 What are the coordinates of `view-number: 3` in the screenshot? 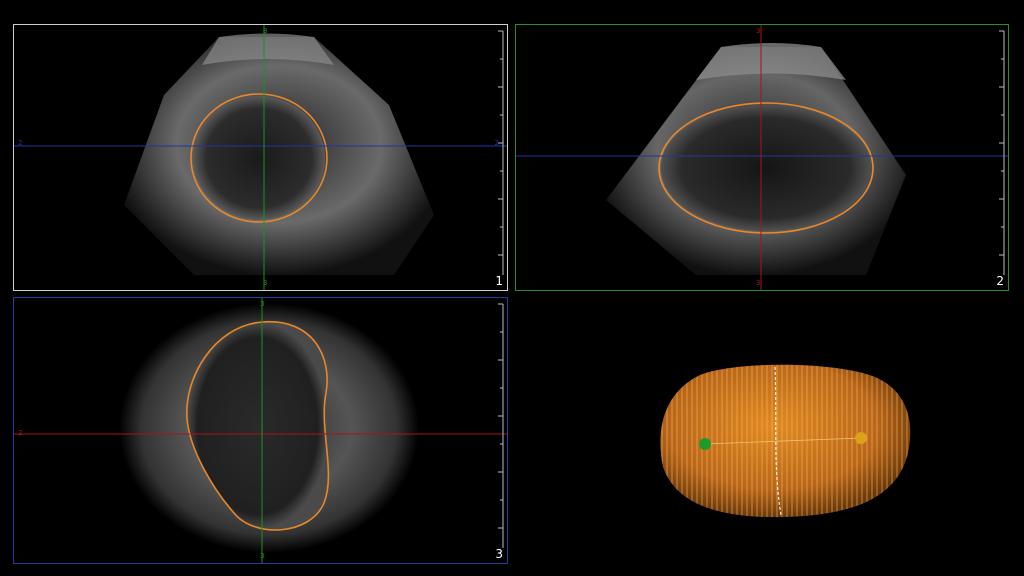 It's located at (499, 554).